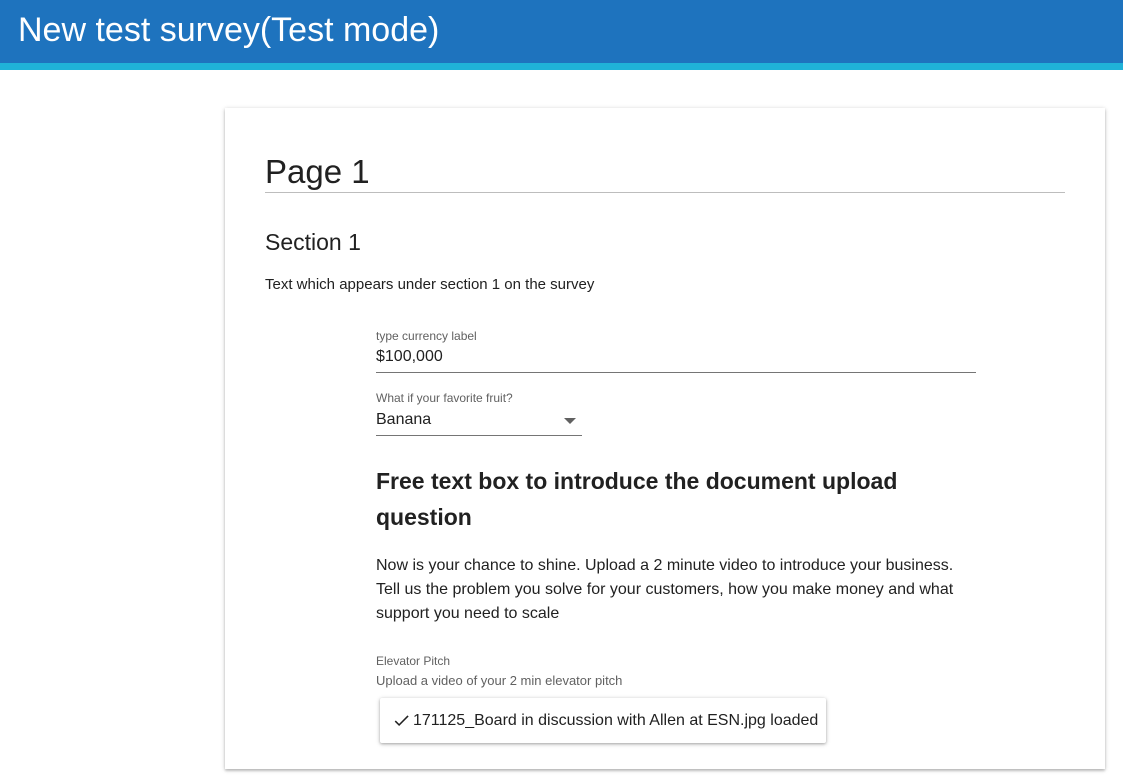  Describe the element at coordinates (426, 336) in the screenshot. I see `currency-field-label: type currency label` at that location.